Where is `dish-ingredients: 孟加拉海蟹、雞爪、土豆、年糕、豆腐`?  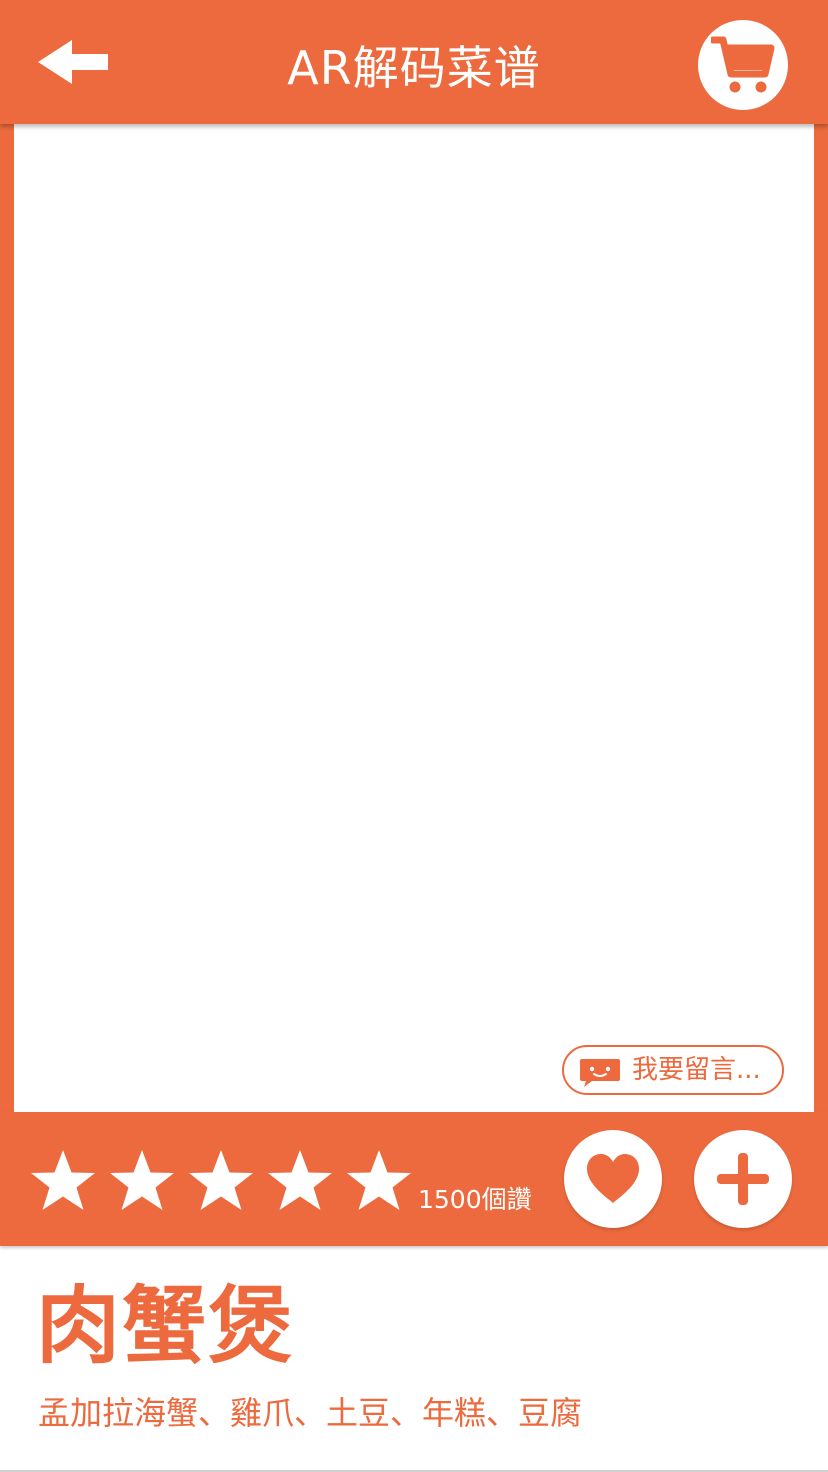
dish-ingredients: 孟加拉海蟹、雞爪、土豆、年糕、豆腐 is located at coordinates (310, 1413).